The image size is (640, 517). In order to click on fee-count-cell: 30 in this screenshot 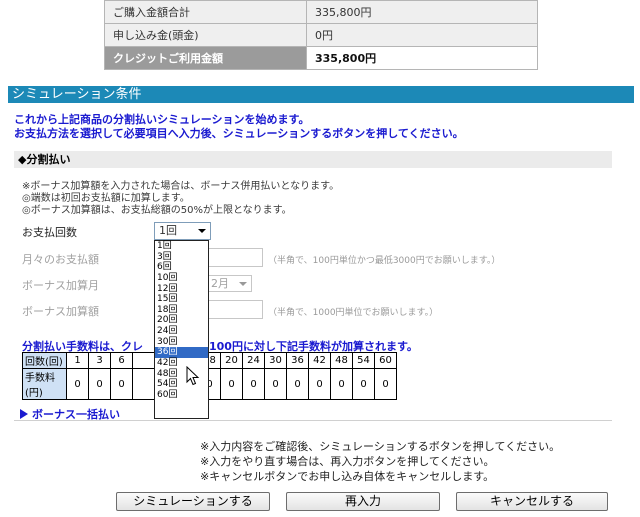, I will do `click(275, 360)`.